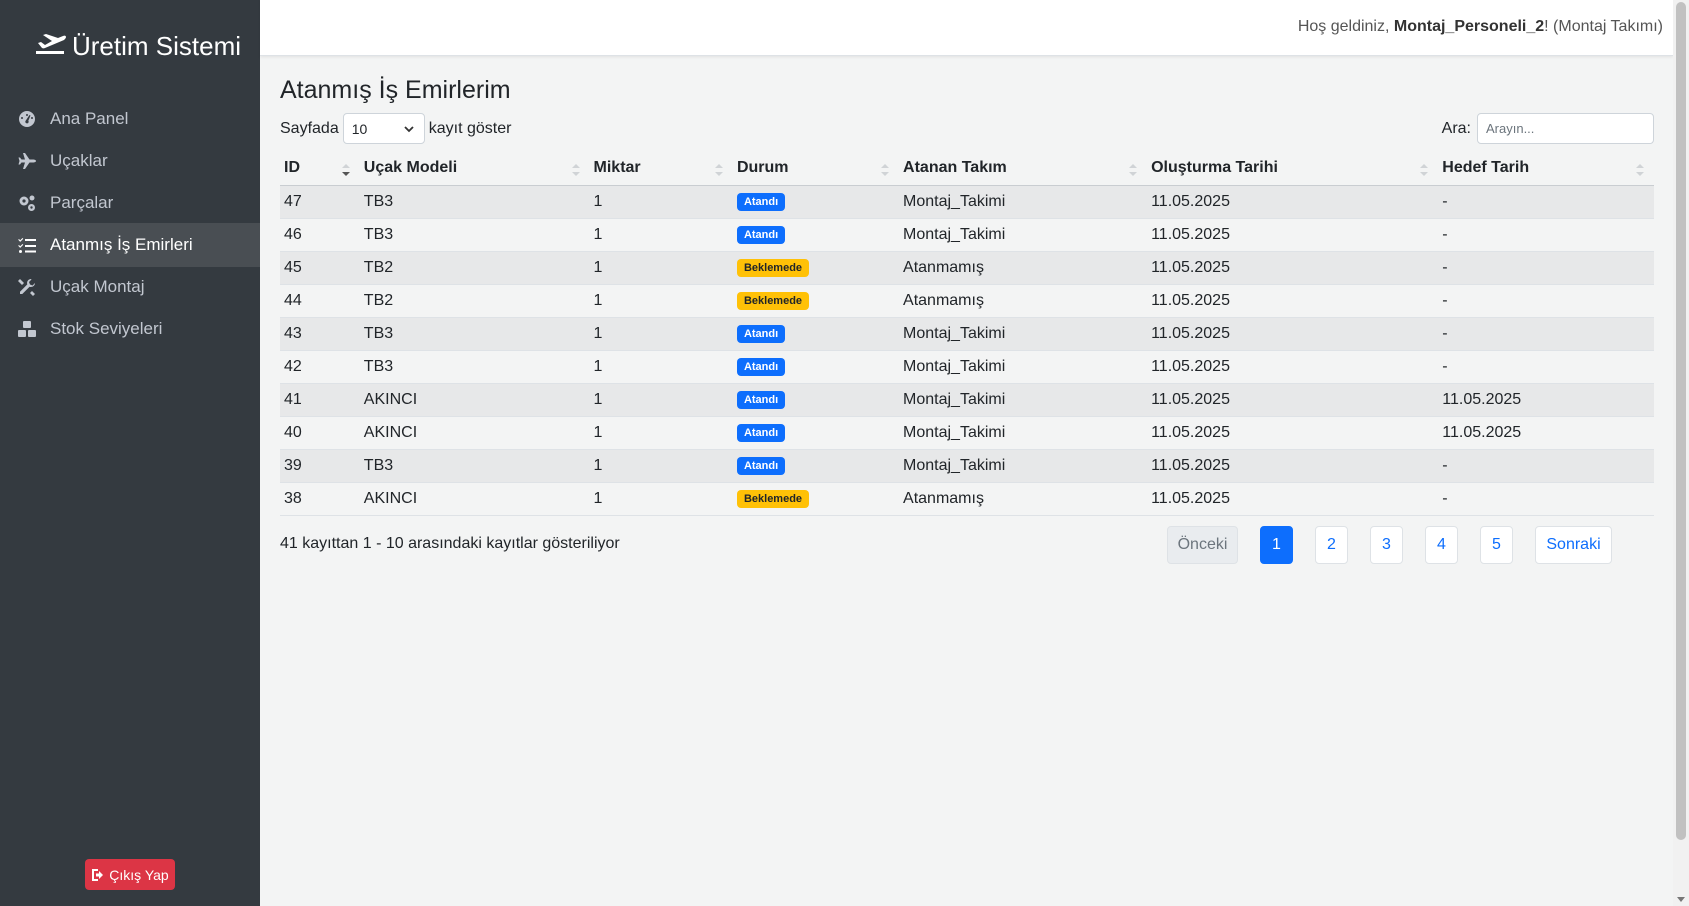 The image size is (1689, 906). I want to click on logout-button: Çıkış Yap, so click(130, 874).